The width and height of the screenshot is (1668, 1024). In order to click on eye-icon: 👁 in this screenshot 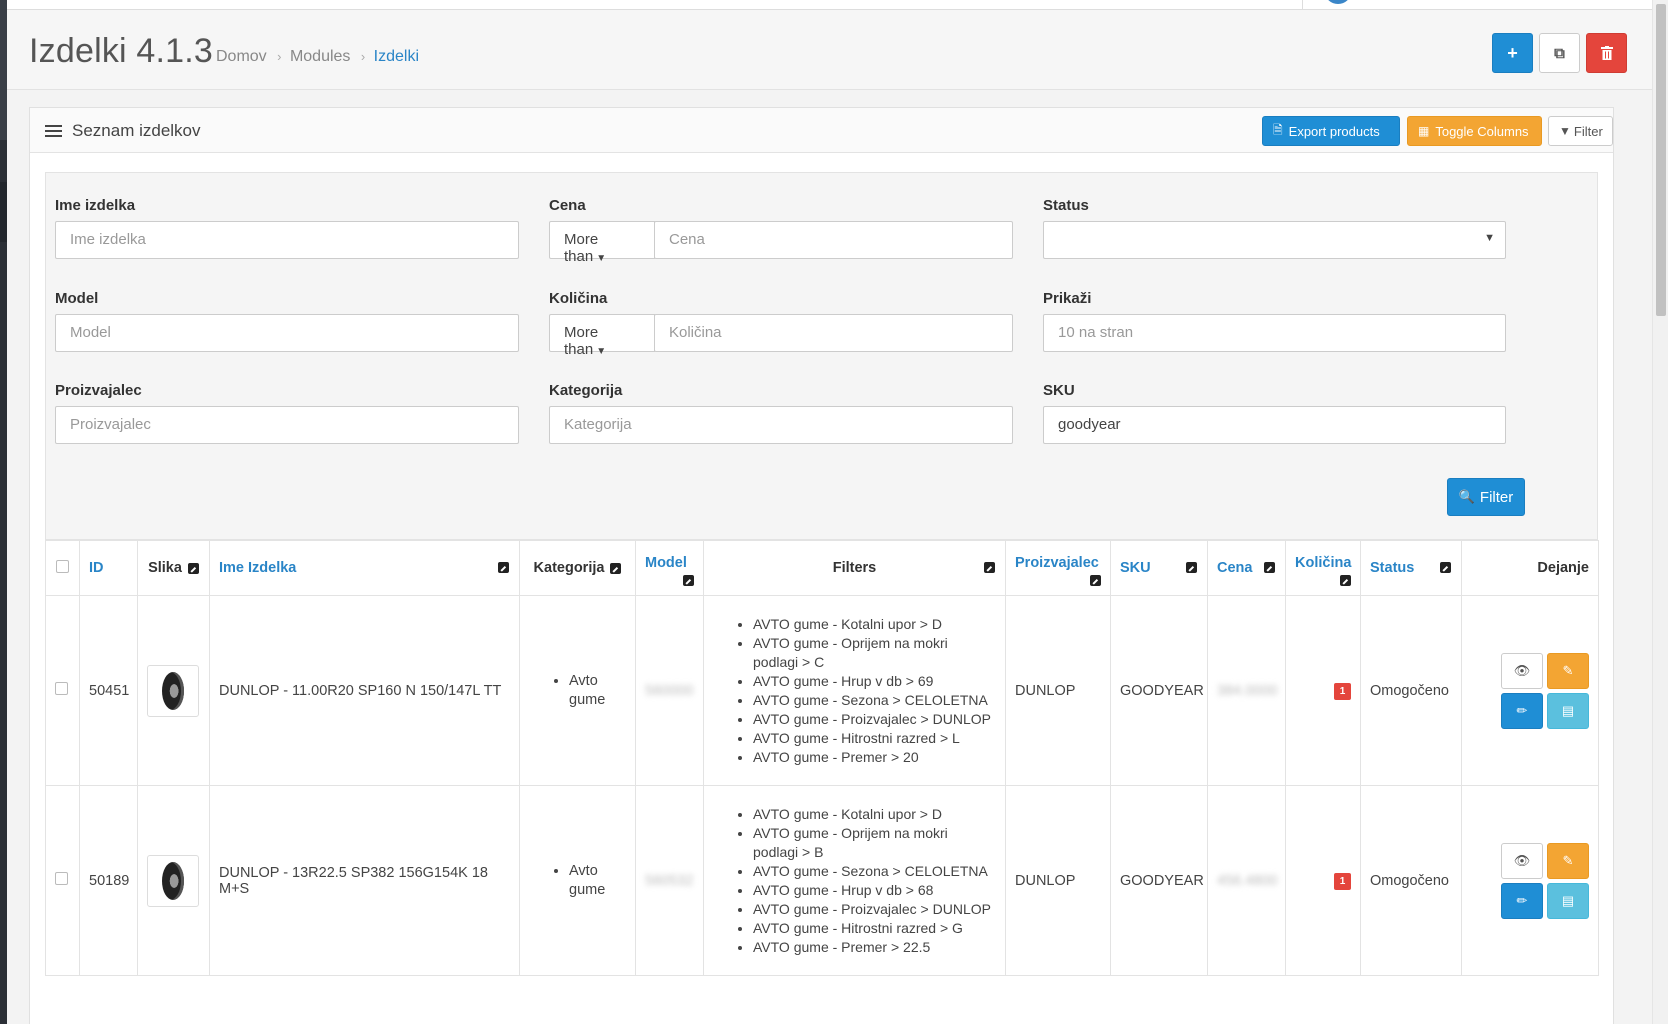, I will do `click(1522, 860)`.